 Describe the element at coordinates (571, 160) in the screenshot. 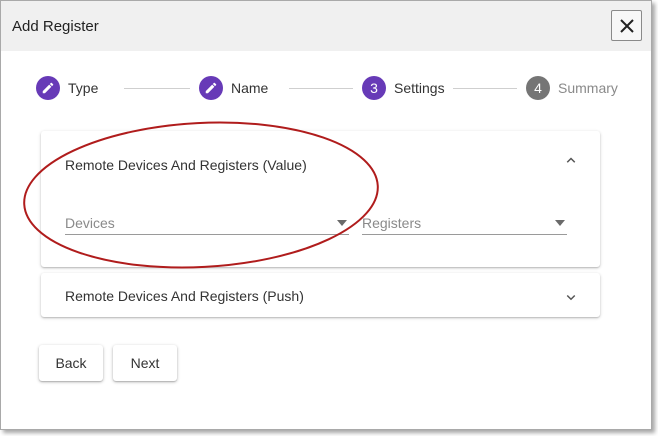

I see `chevron-up-icon` at that location.